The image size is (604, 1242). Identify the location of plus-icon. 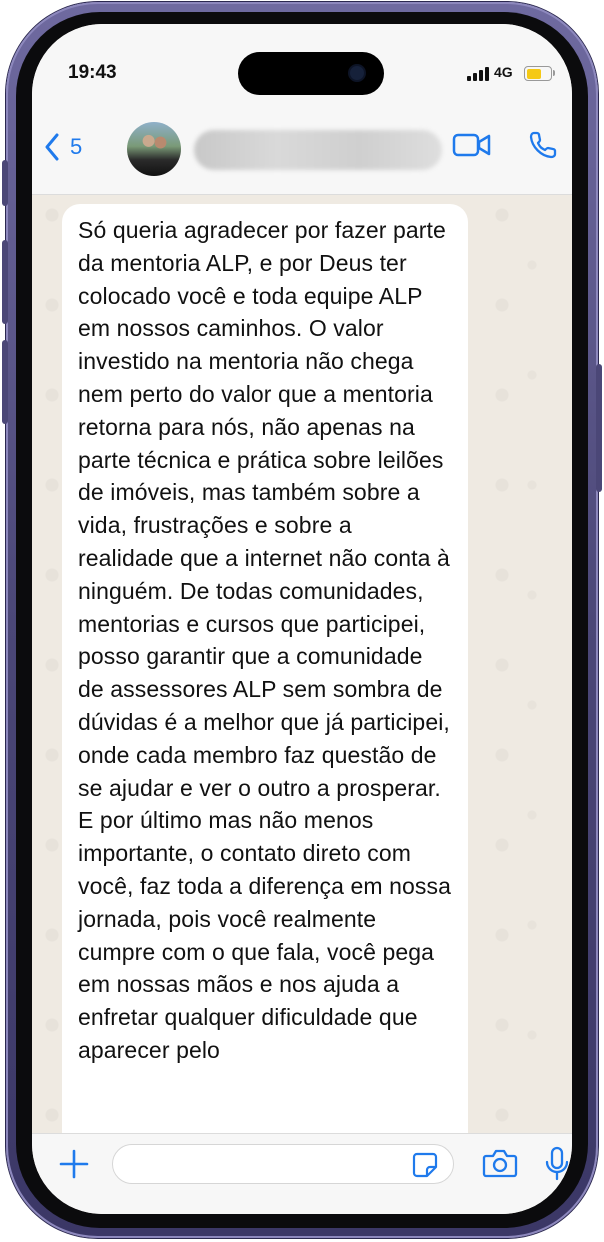
(74, 1164).